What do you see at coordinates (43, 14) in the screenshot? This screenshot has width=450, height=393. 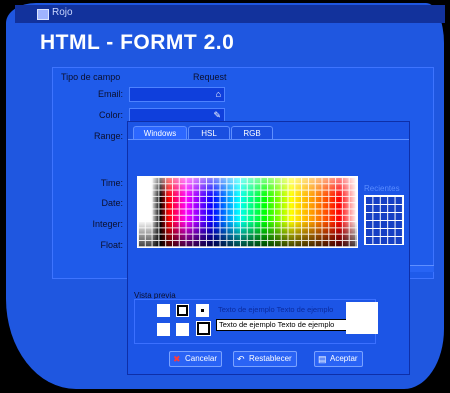 I see `window-icon` at bounding box center [43, 14].